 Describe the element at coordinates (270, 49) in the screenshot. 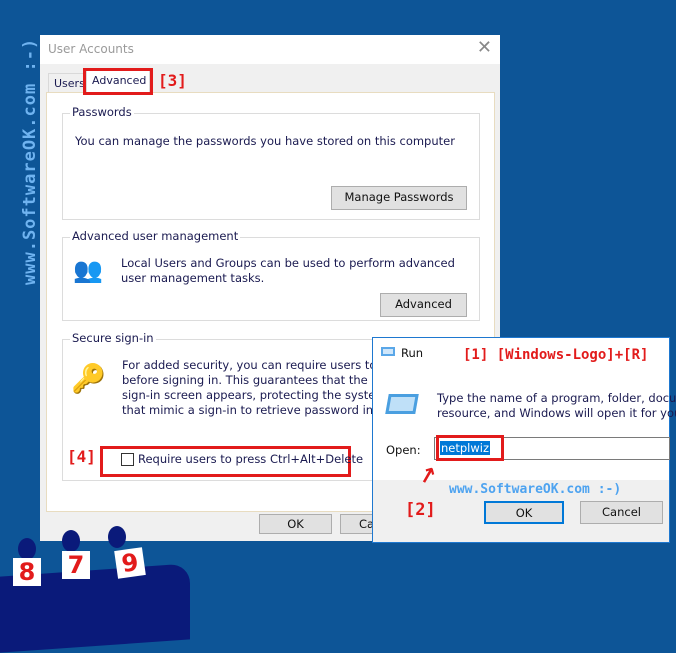

I see `title-bar: User Accounts ✕` at that location.